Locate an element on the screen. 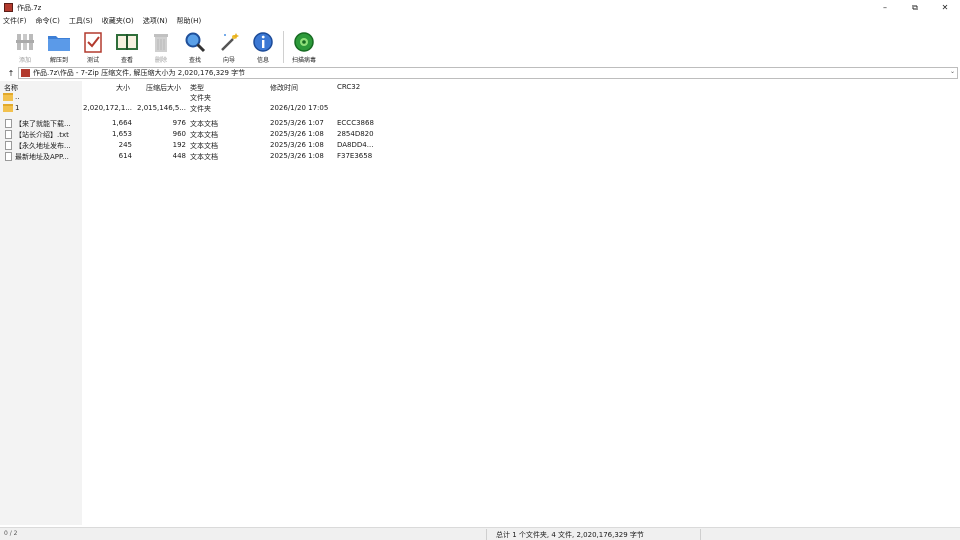  wizard-label: 向导 is located at coordinates (228, 60).